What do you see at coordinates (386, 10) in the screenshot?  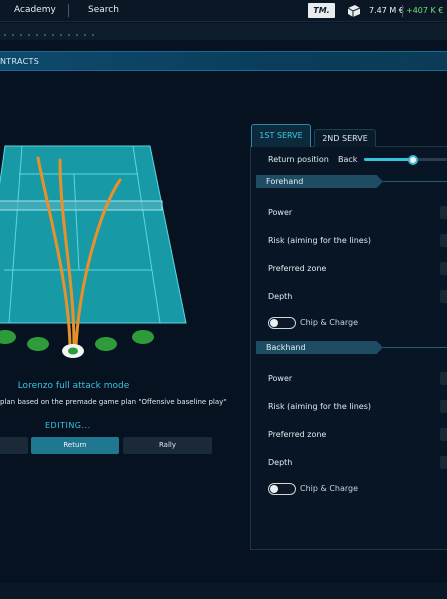 I see `money-balance: 7.47 M €` at bounding box center [386, 10].